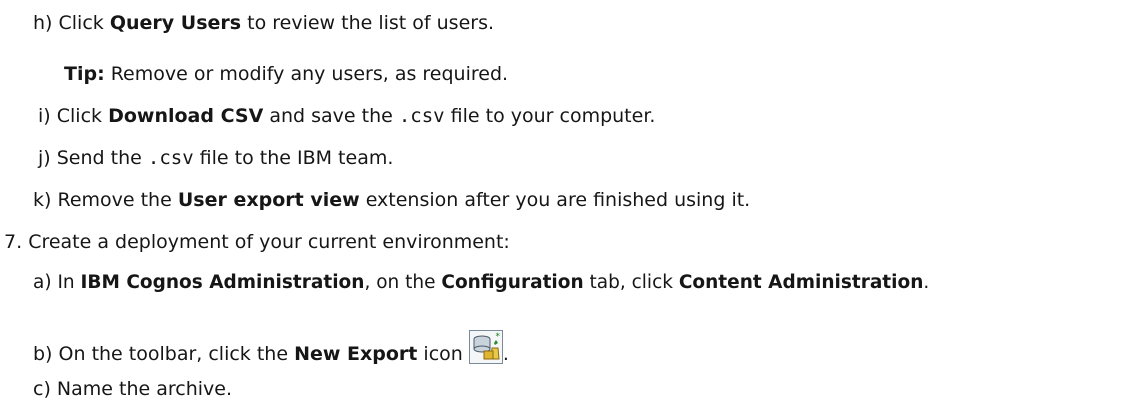 This screenshot has width=1141, height=413. Describe the element at coordinates (268, 200) in the screenshot. I see `ui-term: User export view` at that location.